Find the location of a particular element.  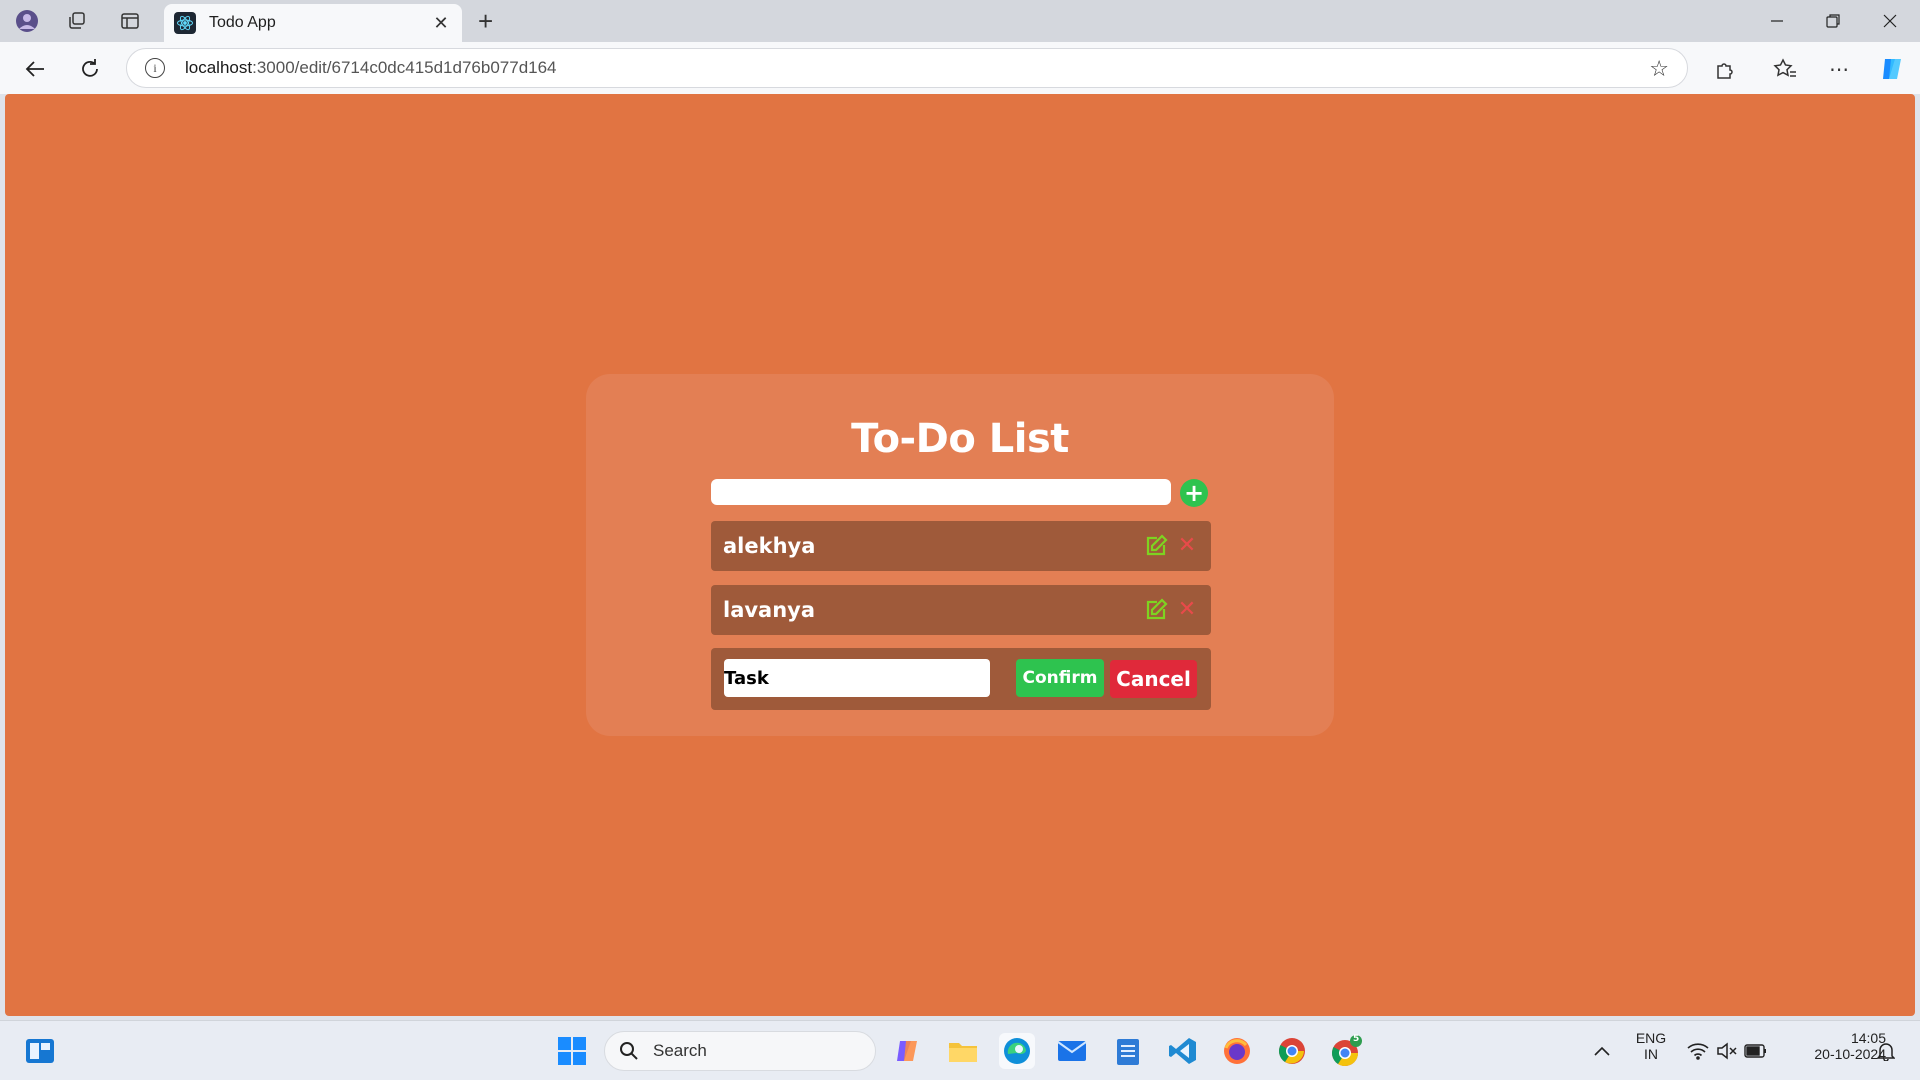

vscode-icon is located at coordinates (1183, 1051).